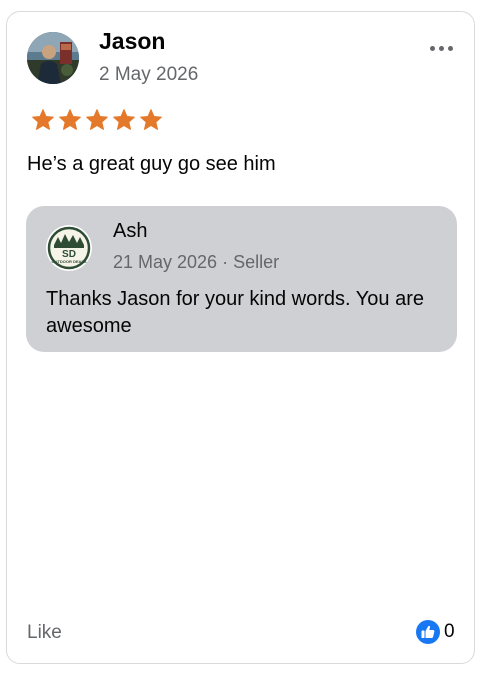 This screenshot has width=483, height=676. What do you see at coordinates (449, 631) in the screenshot?
I see `like-count: 0` at bounding box center [449, 631].